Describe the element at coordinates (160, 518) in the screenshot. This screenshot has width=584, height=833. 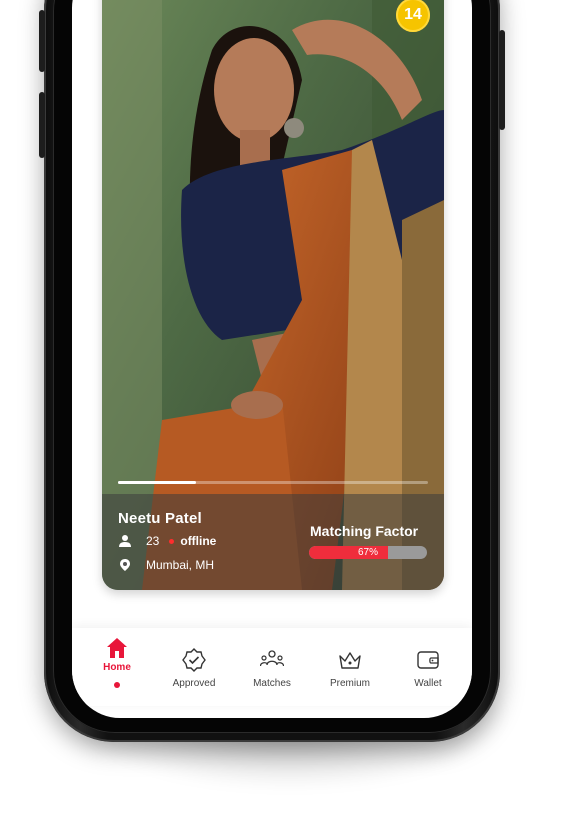
I see `profile-name: Neetu Patel` at that location.